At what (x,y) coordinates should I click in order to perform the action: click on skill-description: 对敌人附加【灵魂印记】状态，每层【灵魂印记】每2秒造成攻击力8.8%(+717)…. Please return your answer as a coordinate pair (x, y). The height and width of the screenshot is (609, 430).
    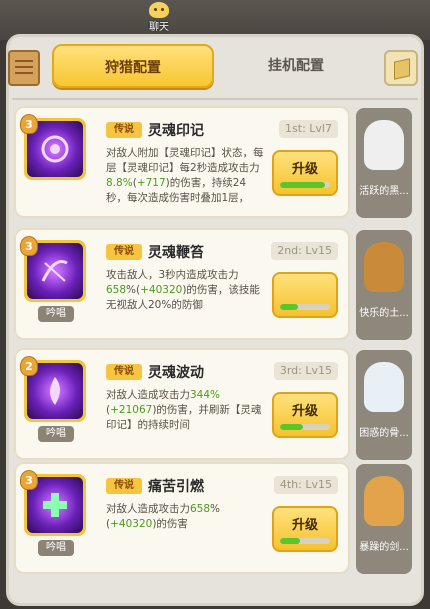
    Looking at the image, I should click on (185, 175).